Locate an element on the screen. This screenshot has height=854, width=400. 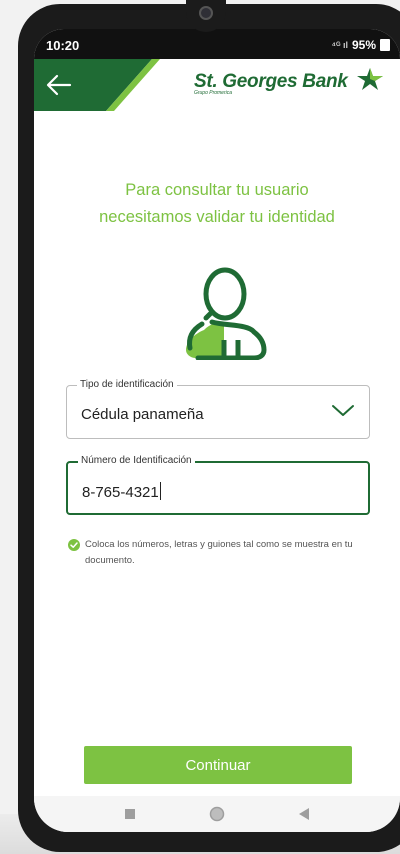
app-header: St. Georges Bank Grupo Promerica is located at coordinates (217, 85).